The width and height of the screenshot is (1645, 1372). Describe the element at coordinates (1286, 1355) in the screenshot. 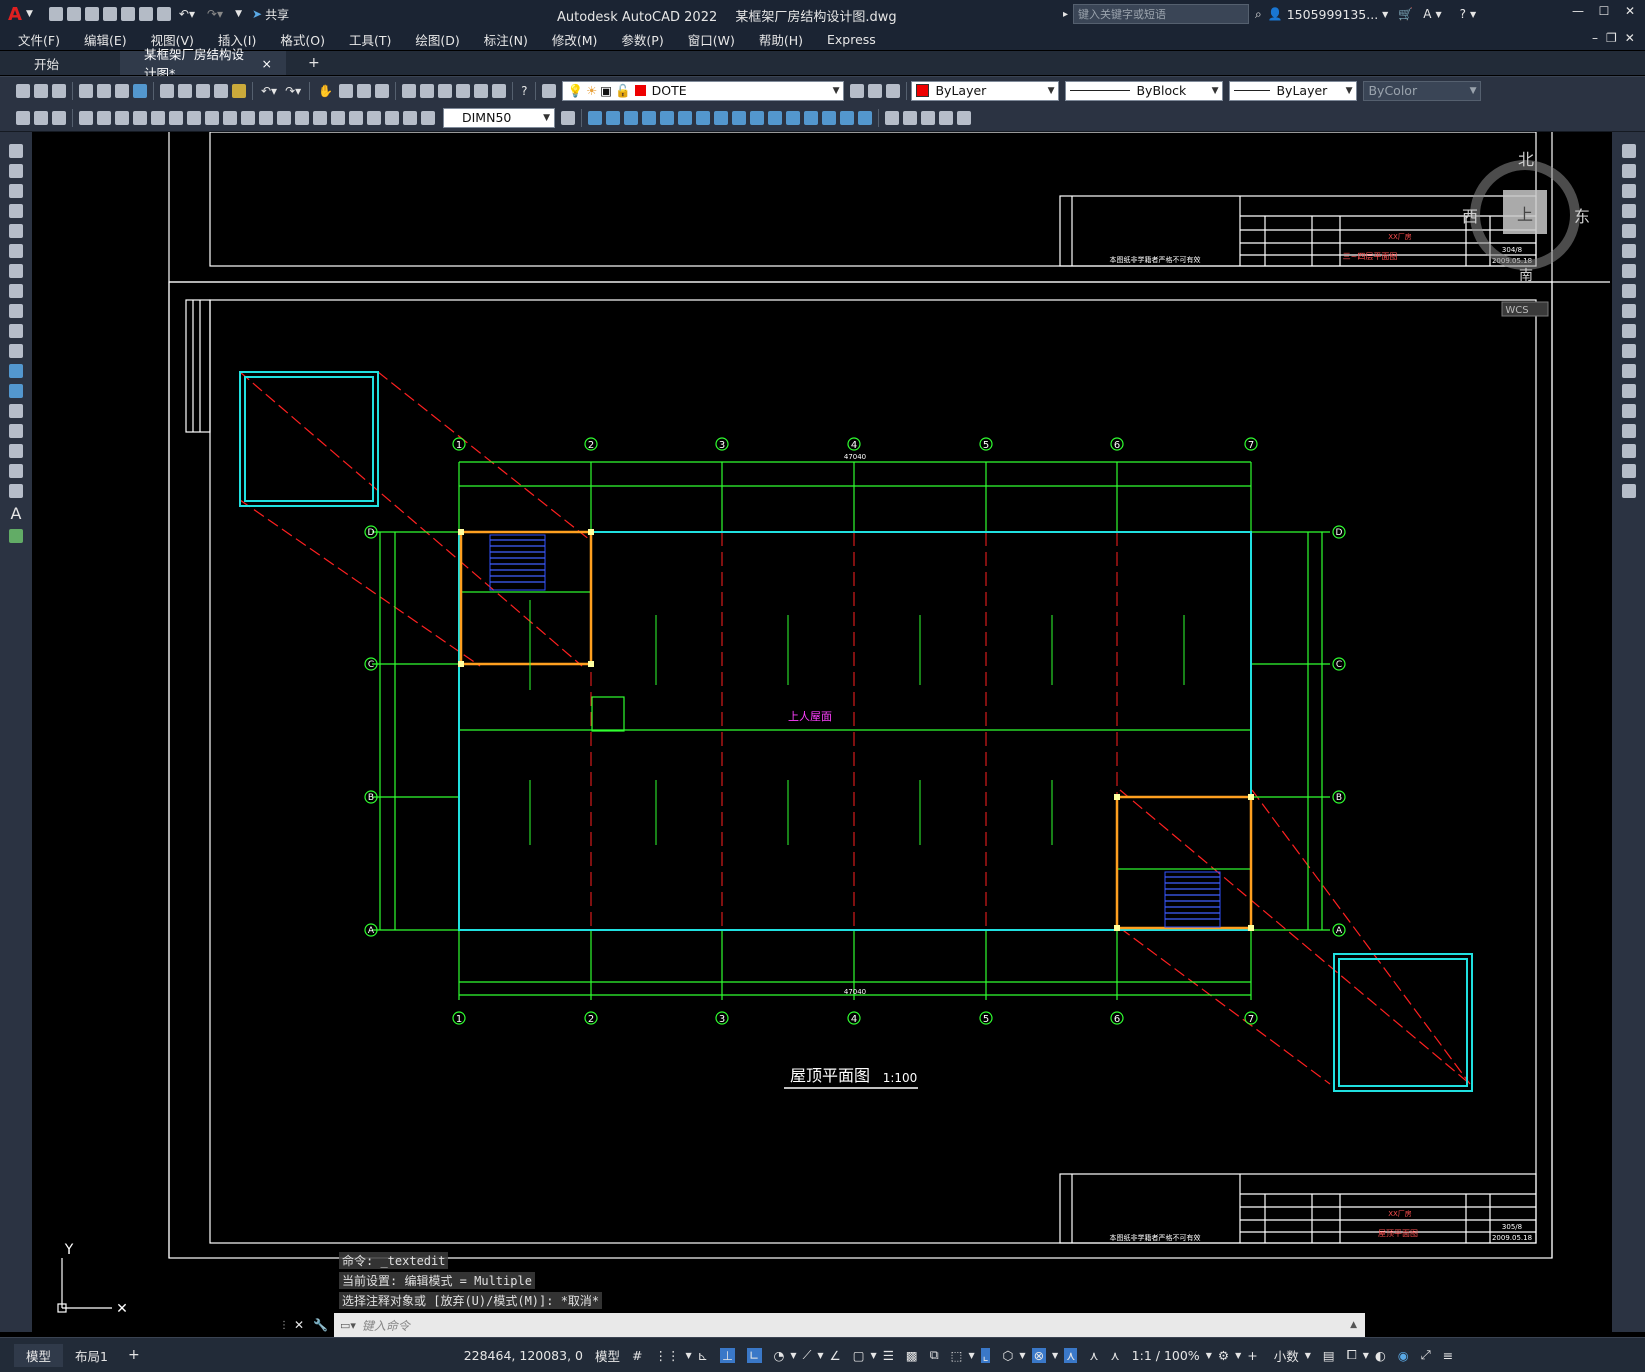

I see `units-value: 小数` at that location.